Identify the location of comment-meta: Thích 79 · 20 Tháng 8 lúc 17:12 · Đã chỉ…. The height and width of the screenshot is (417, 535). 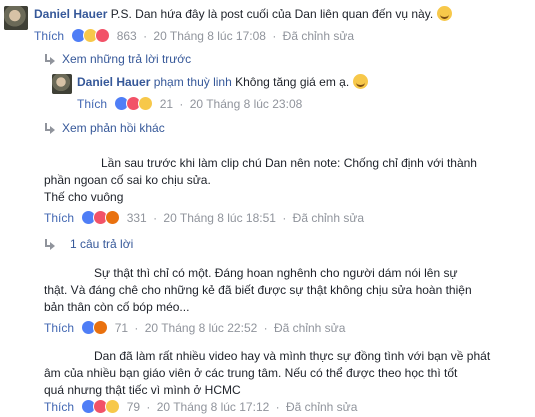
(201, 406).